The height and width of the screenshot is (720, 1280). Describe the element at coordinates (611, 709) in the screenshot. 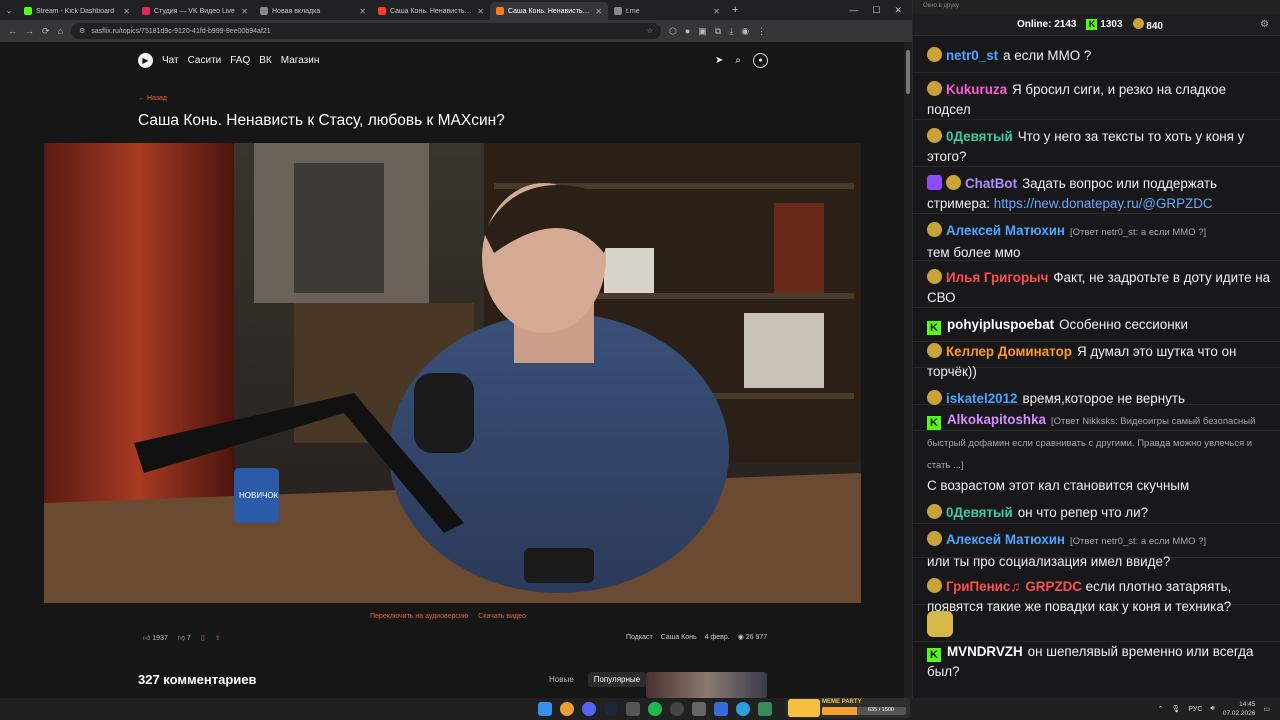

I see `steam-icon` at that location.